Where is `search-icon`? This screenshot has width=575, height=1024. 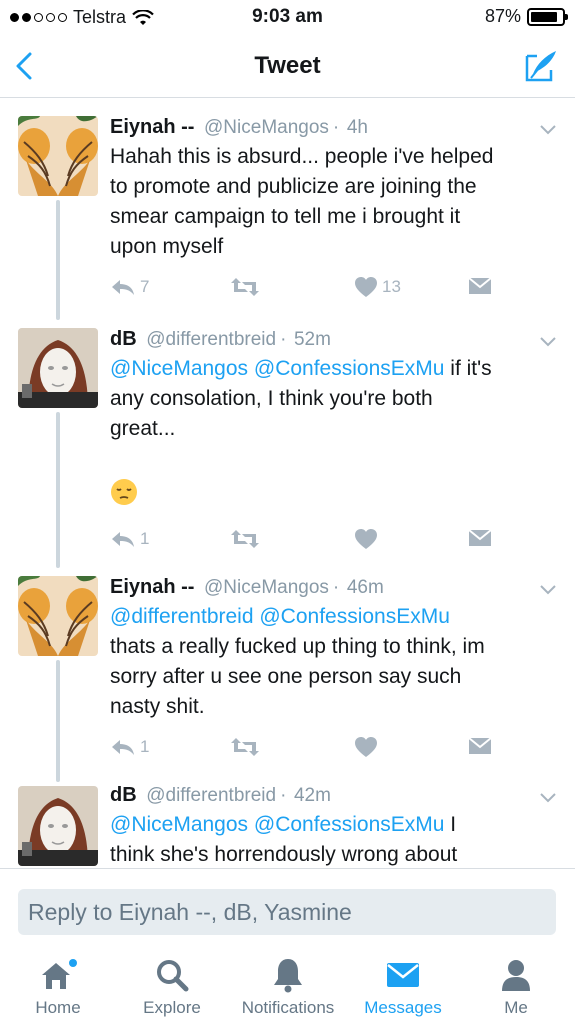
search-icon is located at coordinates (173, 976).